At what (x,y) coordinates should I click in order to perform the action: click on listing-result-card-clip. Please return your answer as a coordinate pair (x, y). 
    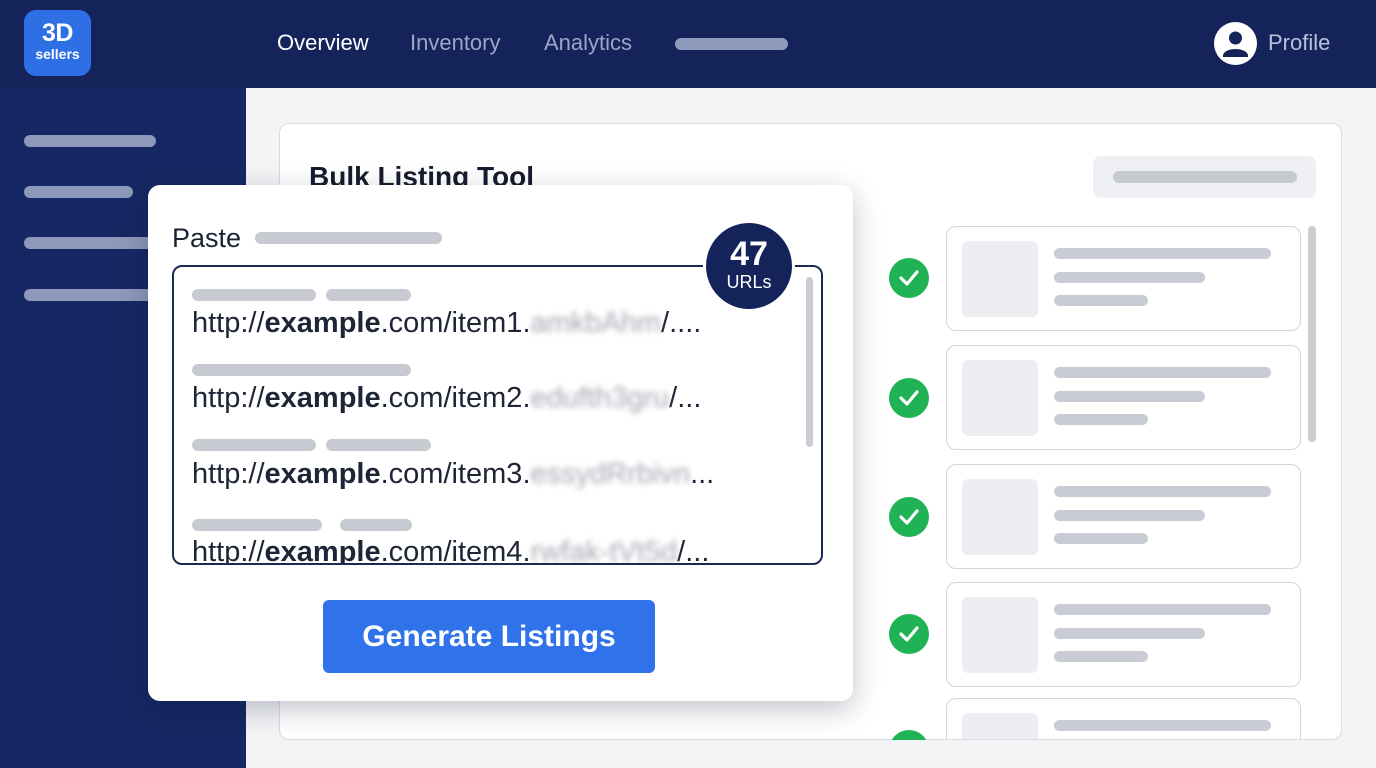
    Looking at the image, I should click on (1123, 718).